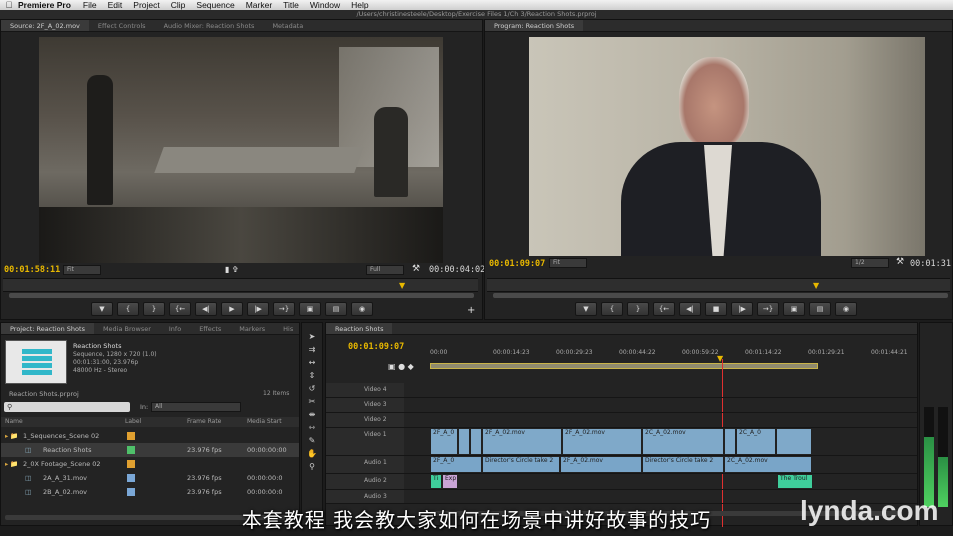  I want to click on razor-tool-icon: ✂, so click(312, 401).